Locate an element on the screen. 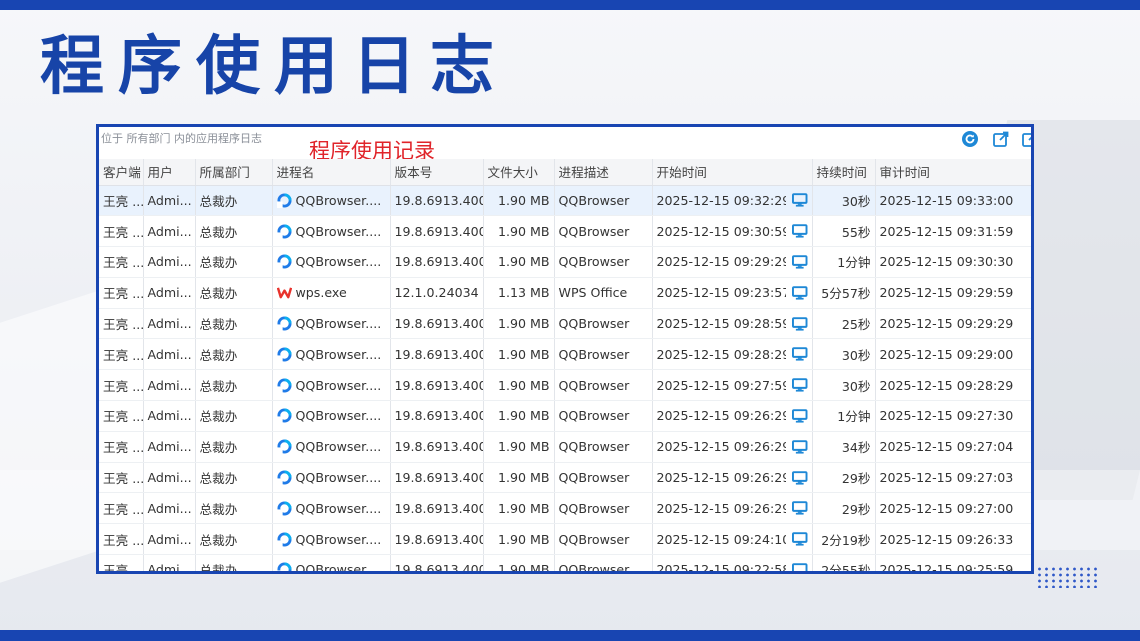 The width and height of the screenshot is (1140, 641). size-cell: 1.90 MB is located at coordinates (519, 354).